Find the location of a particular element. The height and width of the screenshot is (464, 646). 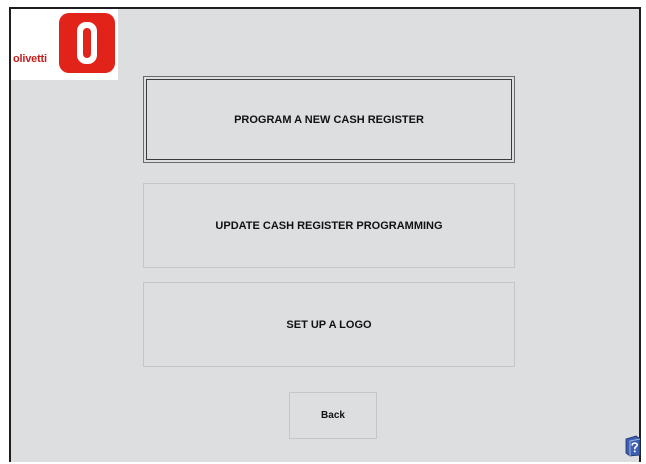

program-new-cash-register-button: PROGRAM A NEW CASH REGISTER is located at coordinates (329, 119).